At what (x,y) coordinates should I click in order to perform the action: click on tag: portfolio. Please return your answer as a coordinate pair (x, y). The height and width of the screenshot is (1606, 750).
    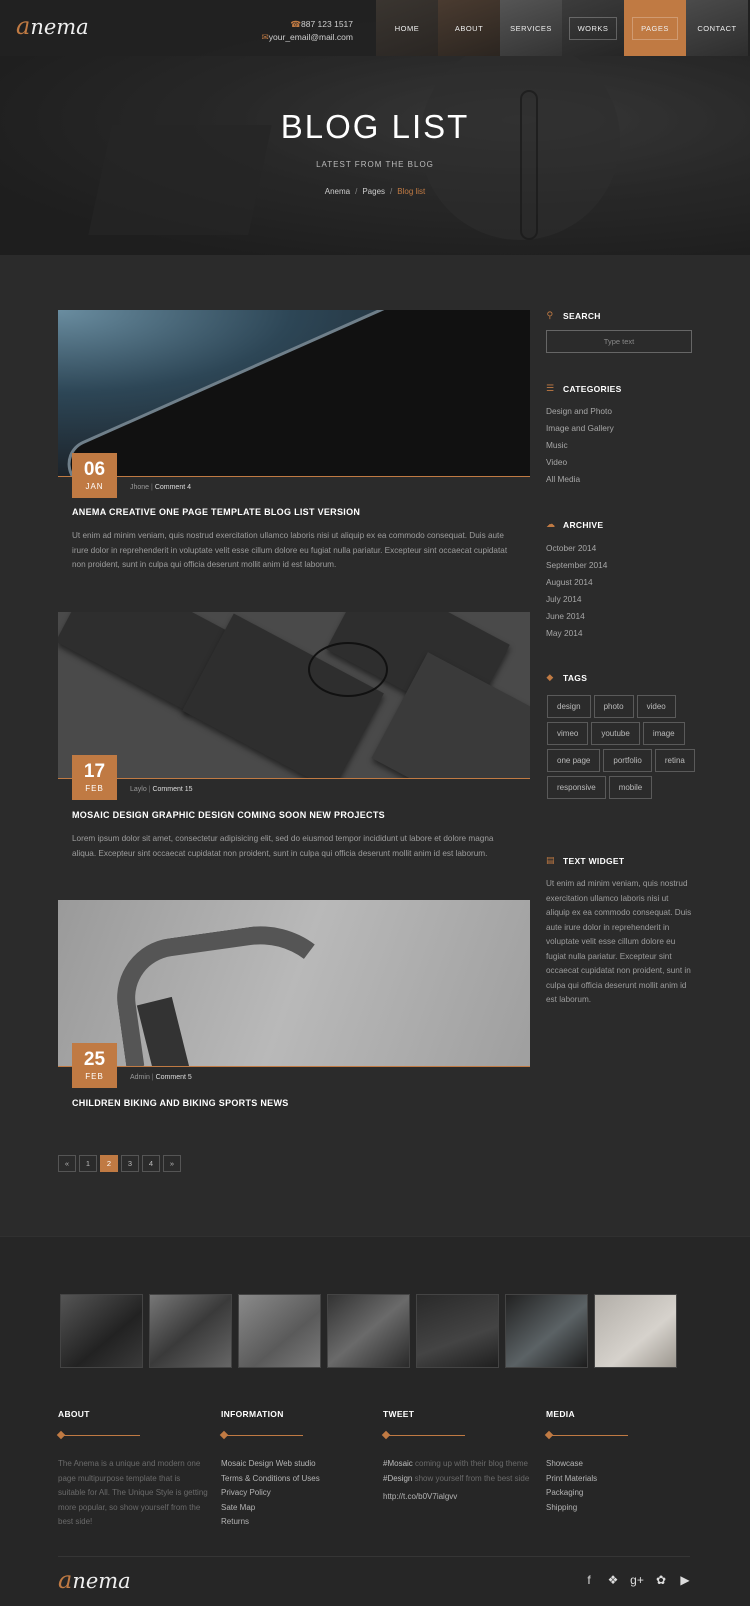
    Looking at the image, I should click on (627, 760).